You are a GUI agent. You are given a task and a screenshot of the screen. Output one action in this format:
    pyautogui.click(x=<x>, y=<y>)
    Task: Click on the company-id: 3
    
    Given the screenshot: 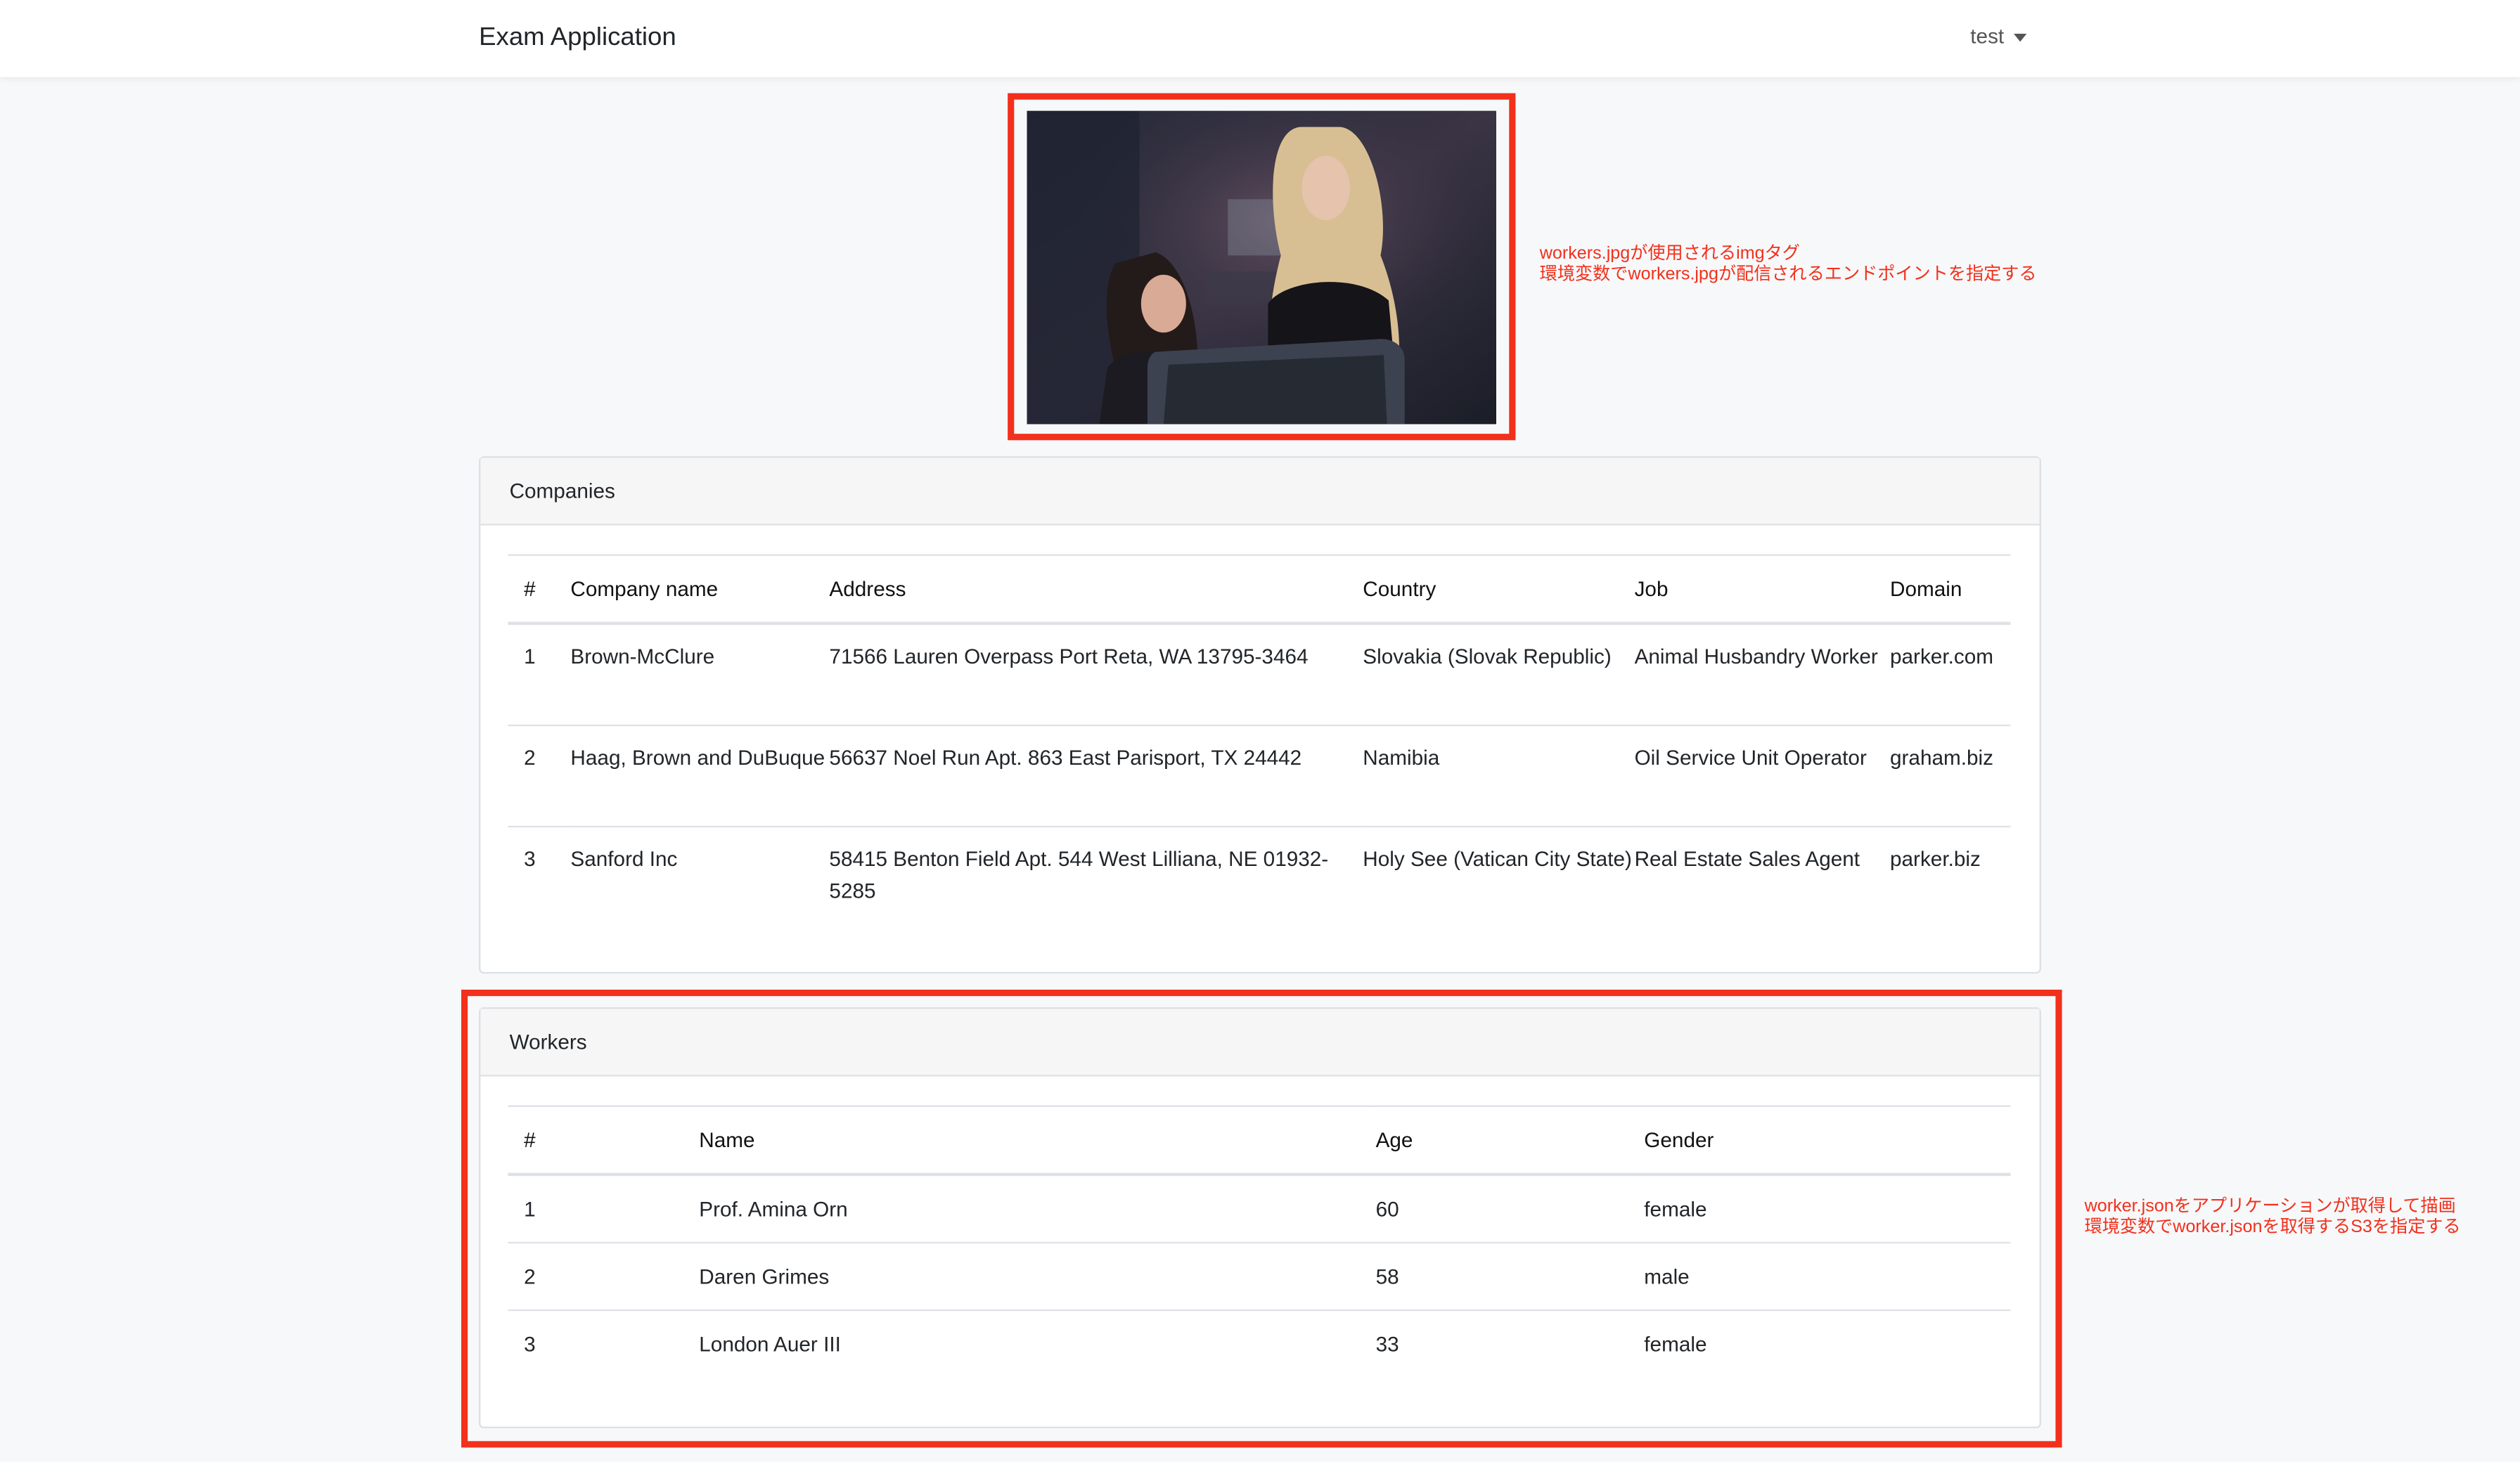 What is the action you would take?
    pyautogui.click(x=539, y=876)
    